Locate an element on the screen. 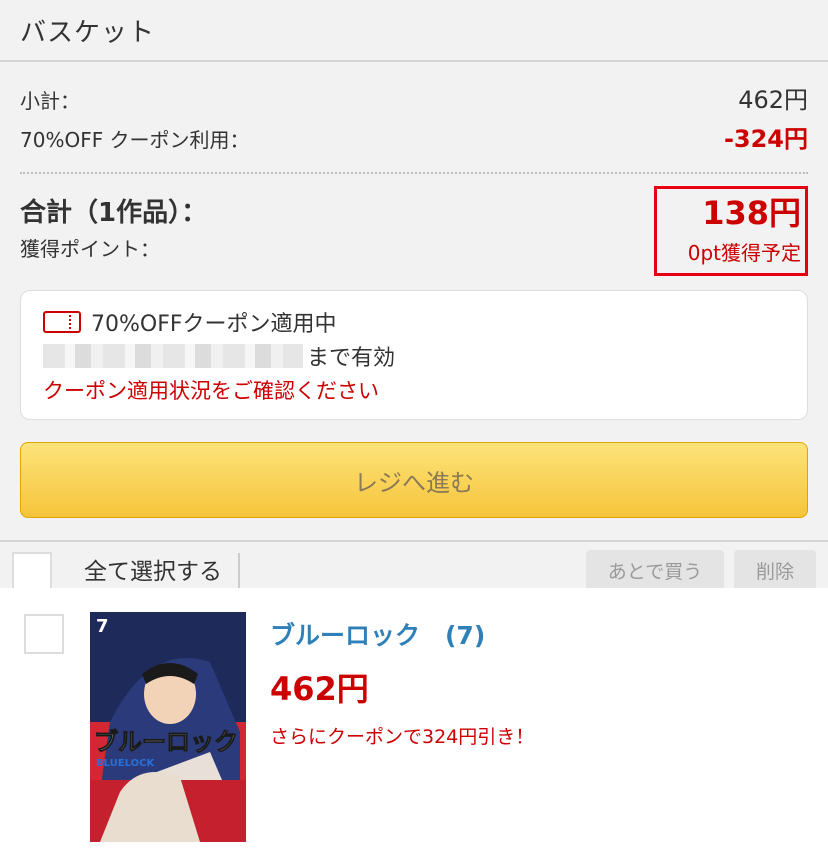  coupon-applied-text: 70%OFFクーポン適用中 is located at coordinates (214, 324).